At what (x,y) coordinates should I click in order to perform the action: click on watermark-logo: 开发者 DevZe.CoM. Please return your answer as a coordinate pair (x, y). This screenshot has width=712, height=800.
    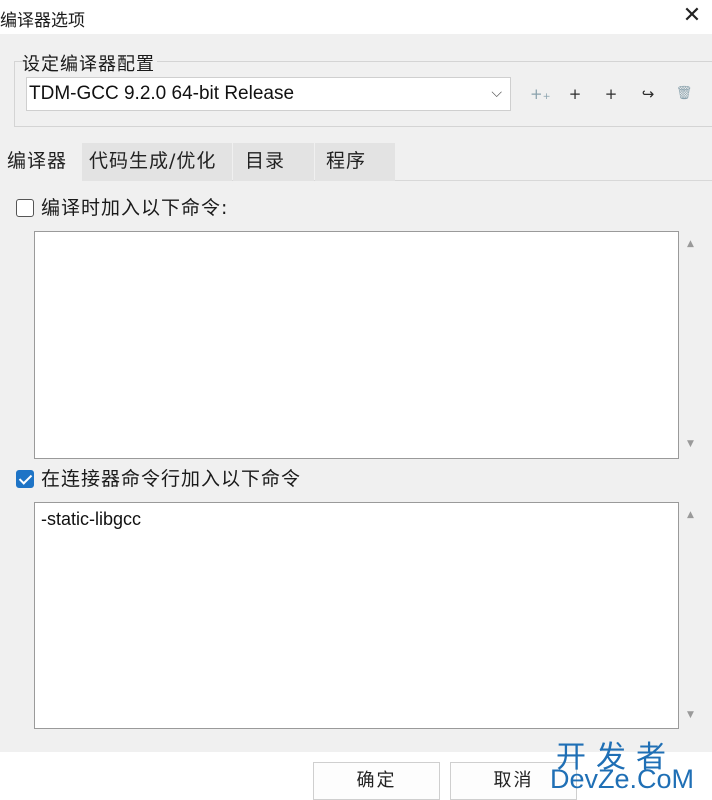
    Looking at the image, I should click on (630, 765).